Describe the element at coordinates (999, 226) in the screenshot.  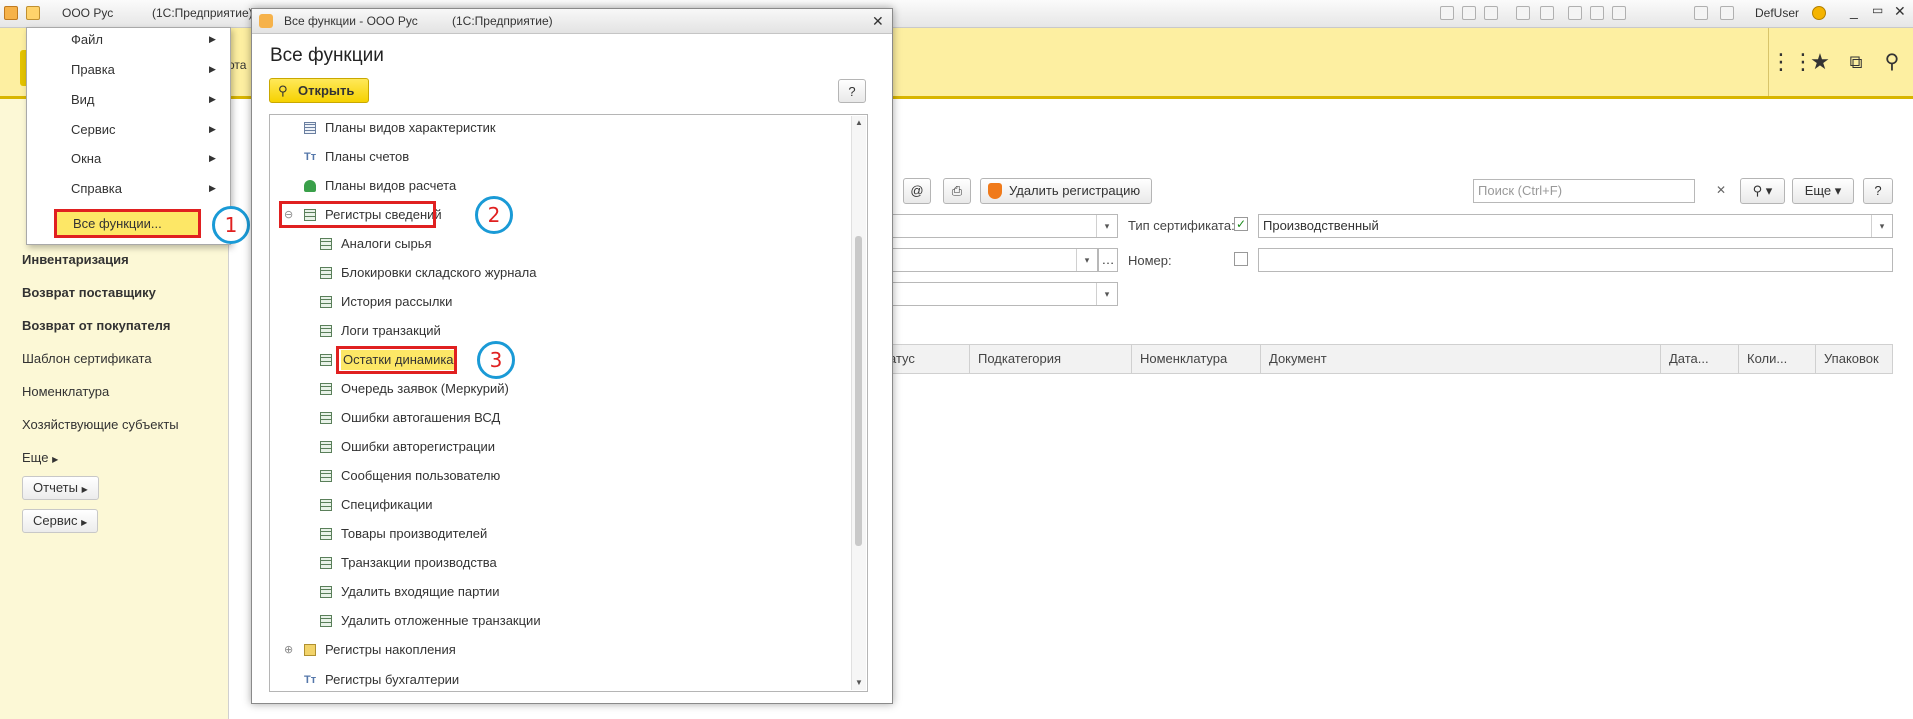
I see `field-1: ▾` at that location.